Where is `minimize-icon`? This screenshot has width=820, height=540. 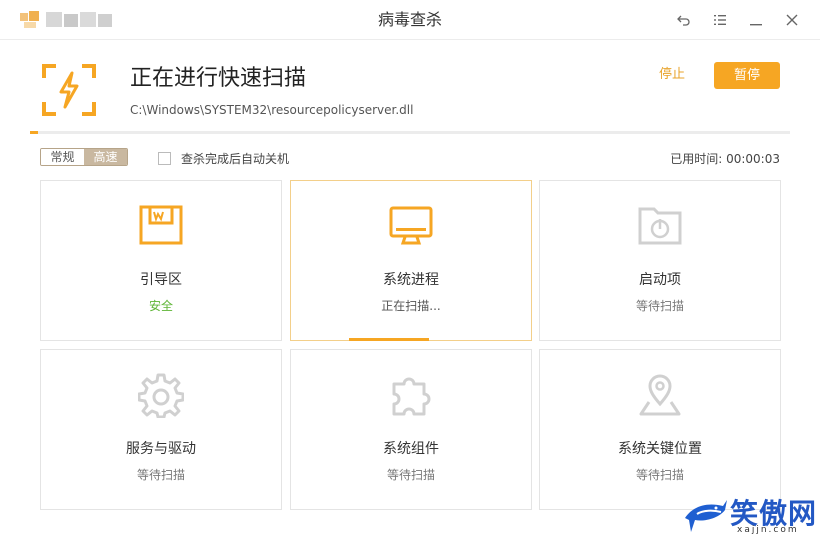 minimize-icon is located at coordinates (756, 20).